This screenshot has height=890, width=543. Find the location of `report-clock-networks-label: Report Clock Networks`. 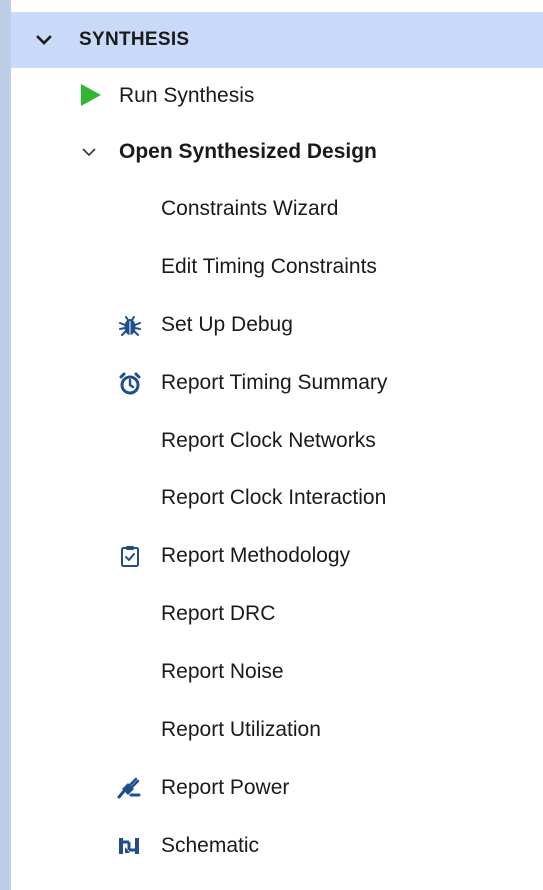

report-clock-networks-label: Report Clock Networks is located at coordinates (268, 440).